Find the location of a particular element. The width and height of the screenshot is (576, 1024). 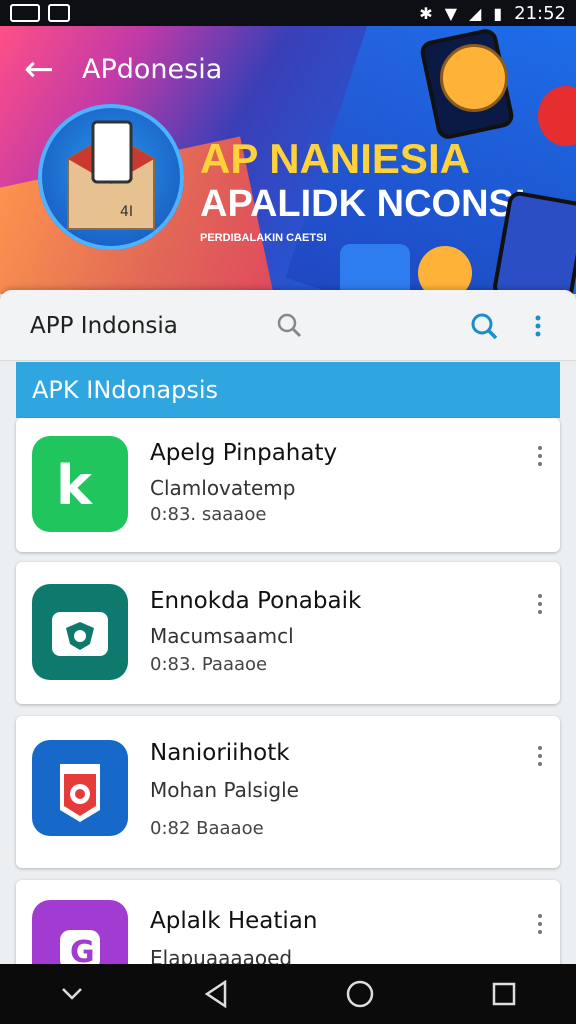

app-name: Ennokda Ponabaik is located at coordinates (256, 601).